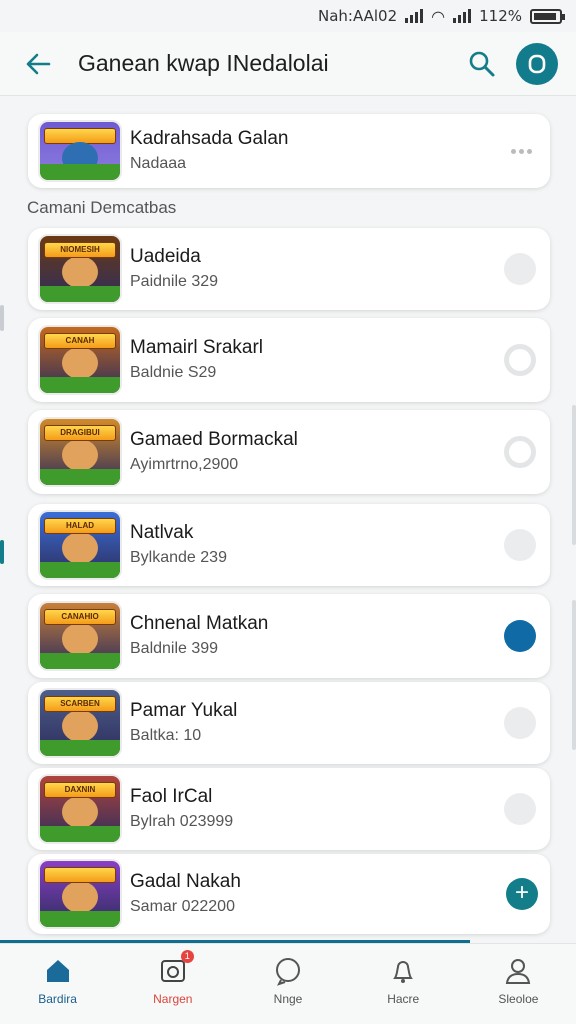  What do you see at coordinates (165, 256) in the screenshot?
I see `game-title: Uadeida` at bounding box center [165, 256].